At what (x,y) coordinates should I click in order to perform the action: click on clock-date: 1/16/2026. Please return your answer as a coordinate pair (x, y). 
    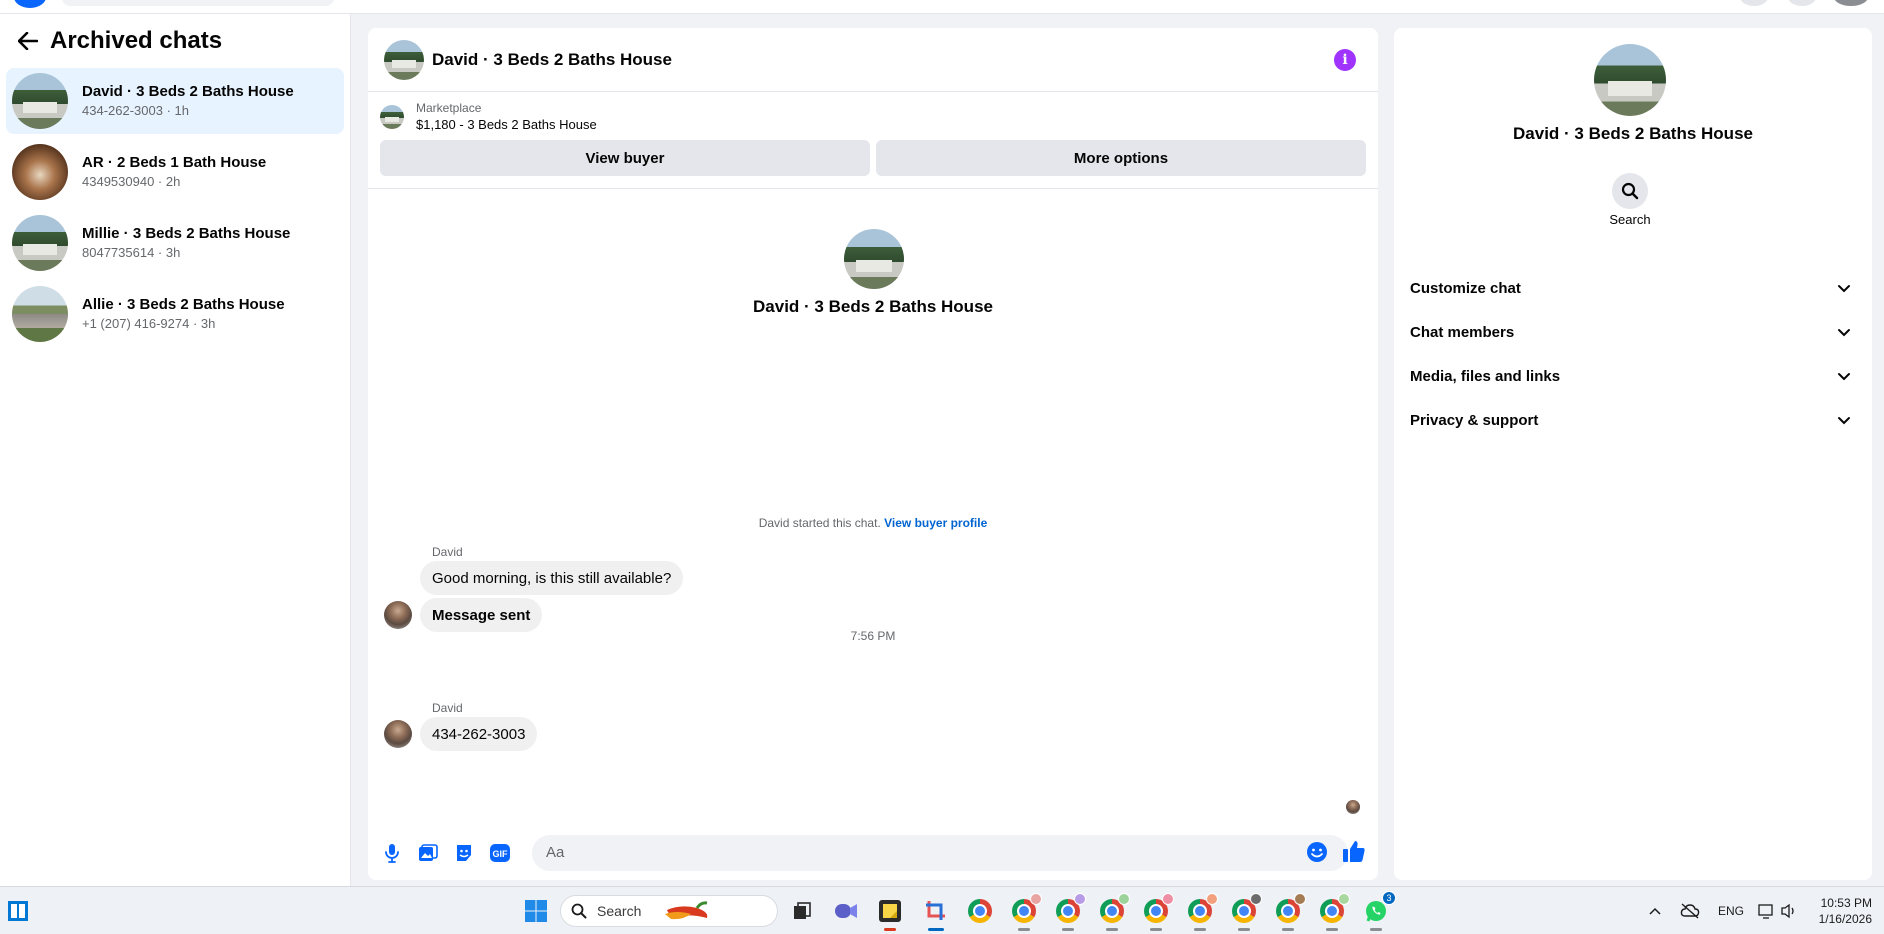
    Looking at the image, I should click on (1845, 919).